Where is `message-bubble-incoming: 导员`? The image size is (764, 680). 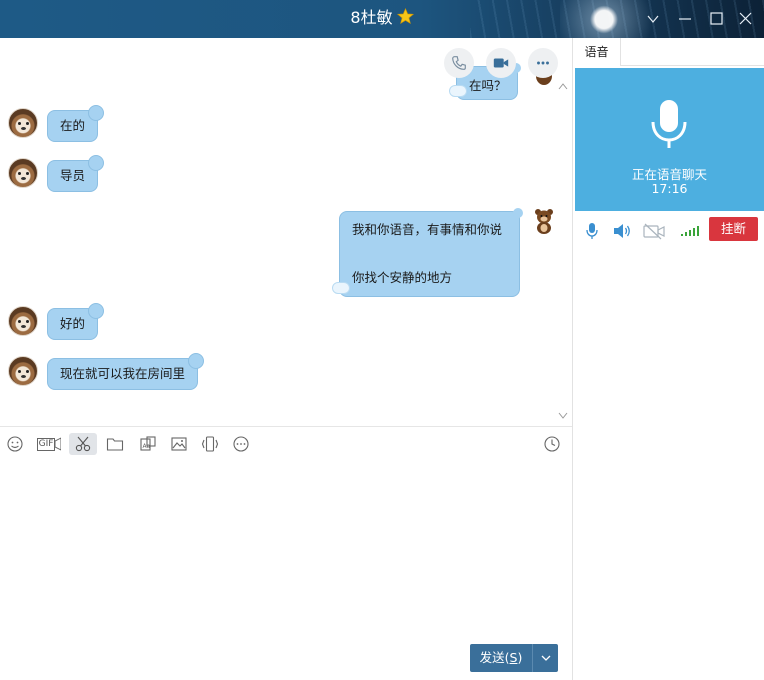
message-bubble-incoming: 导员 is located at coordinates (76, 173).